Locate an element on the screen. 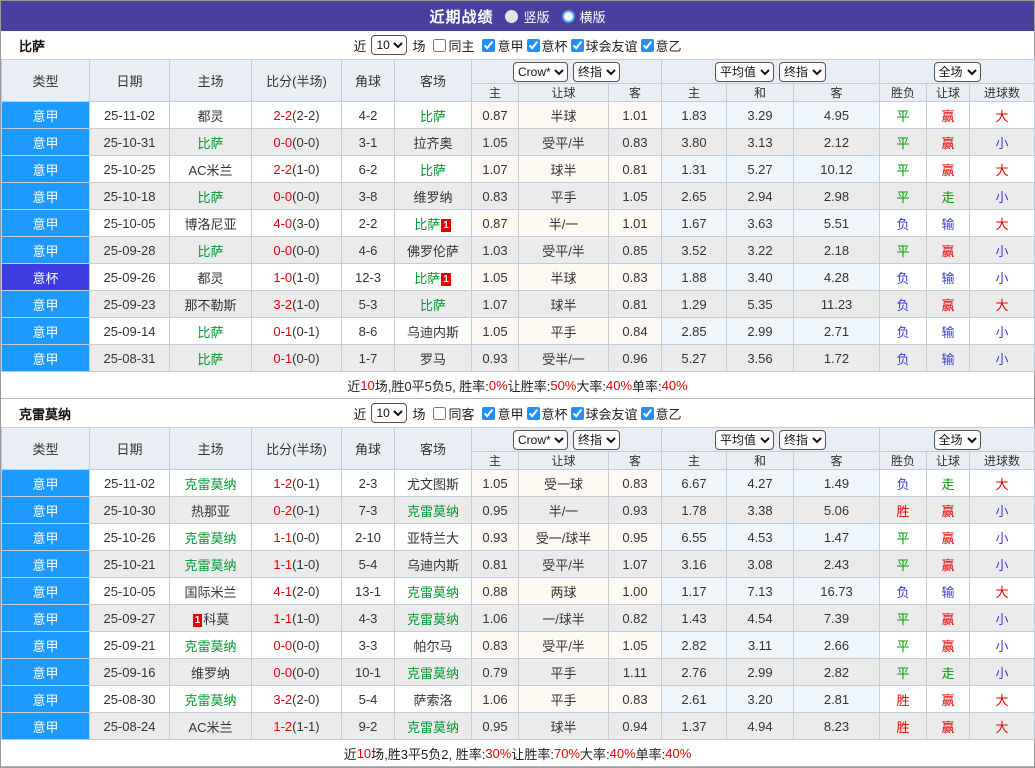 The width and height of the screenshot is (1035, 768). avg-draw-cell: 5.35 is located at coordinates (760, 304).